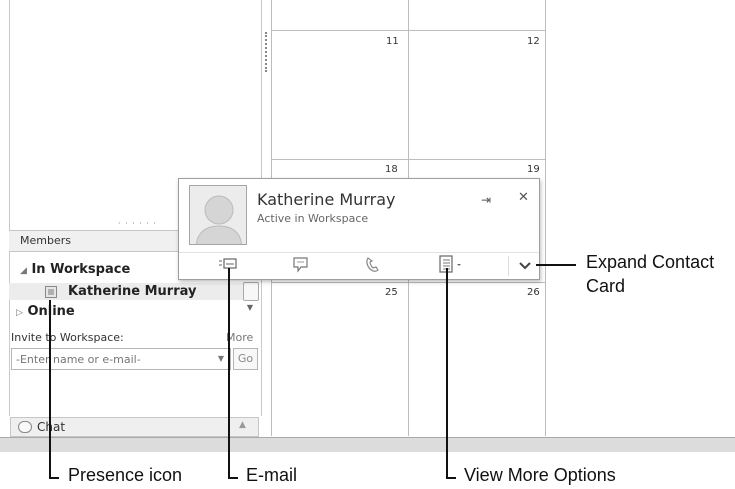 The width and height of the screenshot is (735, 489). What do you see at coordinates (25, 427) in the screenshot?
I see `chat-icon` at bounding box center [25, 427].